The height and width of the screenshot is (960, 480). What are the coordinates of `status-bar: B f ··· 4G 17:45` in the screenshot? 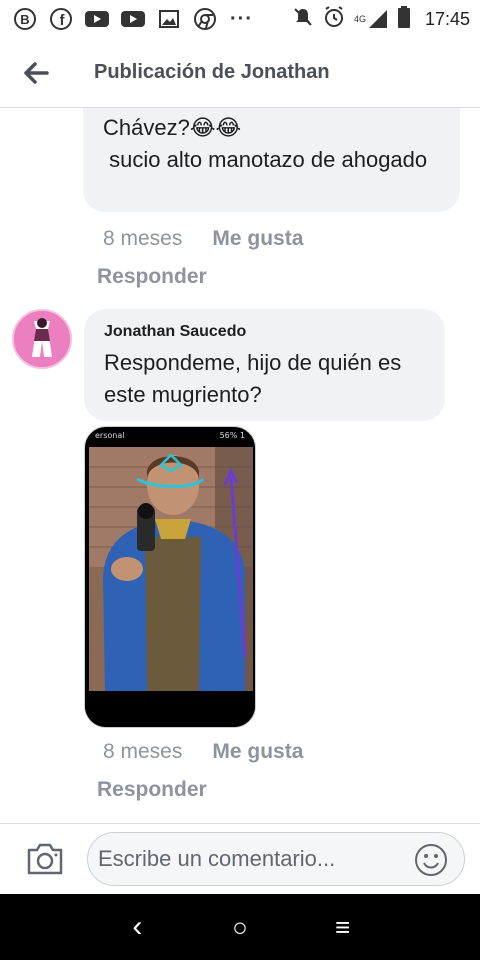 It's located at (240, 19).